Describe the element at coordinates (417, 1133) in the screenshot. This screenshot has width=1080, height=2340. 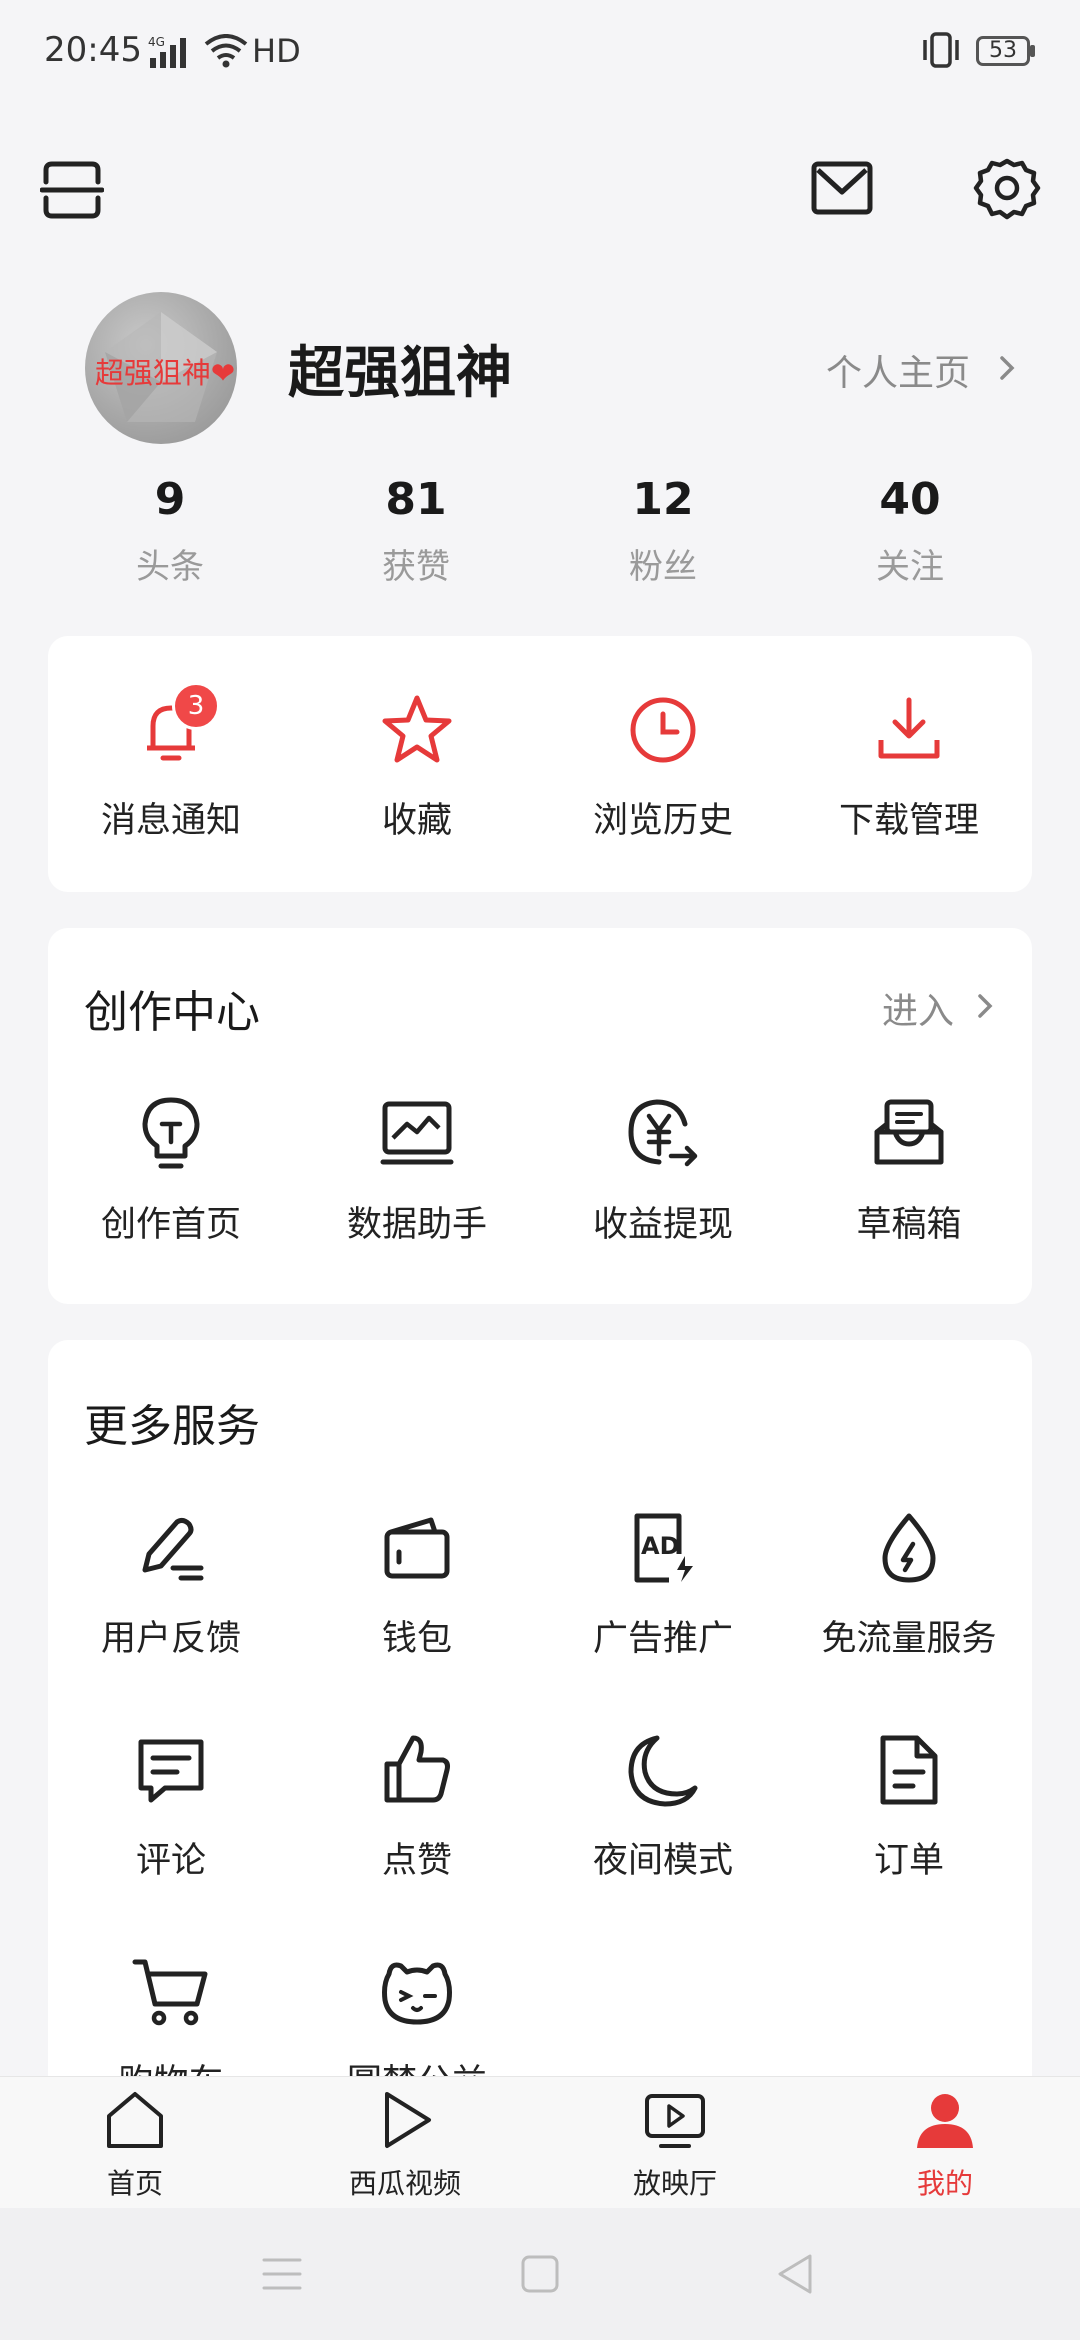
I see `chart-icon` at that location.